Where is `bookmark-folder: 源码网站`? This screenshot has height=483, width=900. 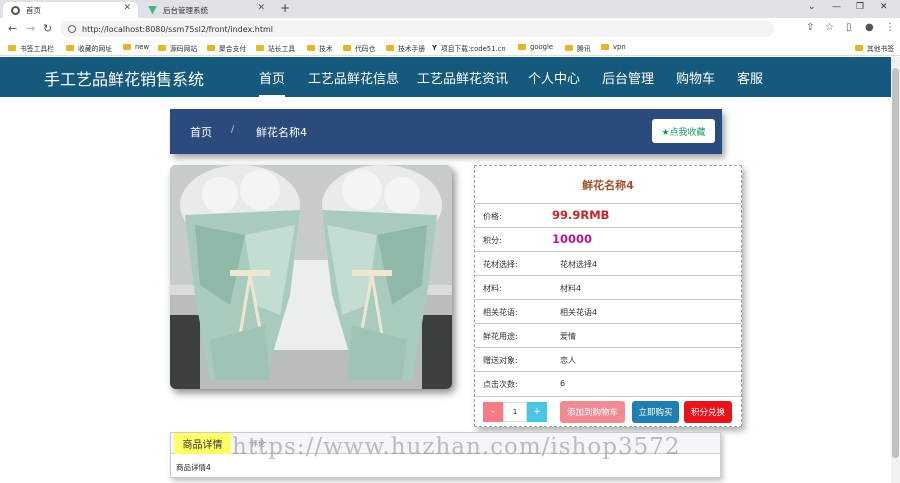 bookmark-folder: 源码网站 is located at coordinates (177, 48).